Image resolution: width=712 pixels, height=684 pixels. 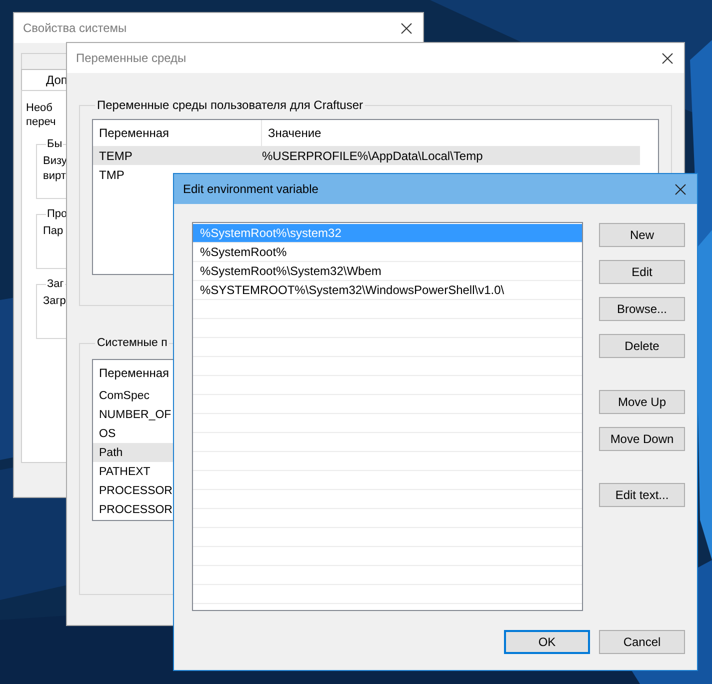 I want to click on description-text: вирт, so click(x=54, y=176).